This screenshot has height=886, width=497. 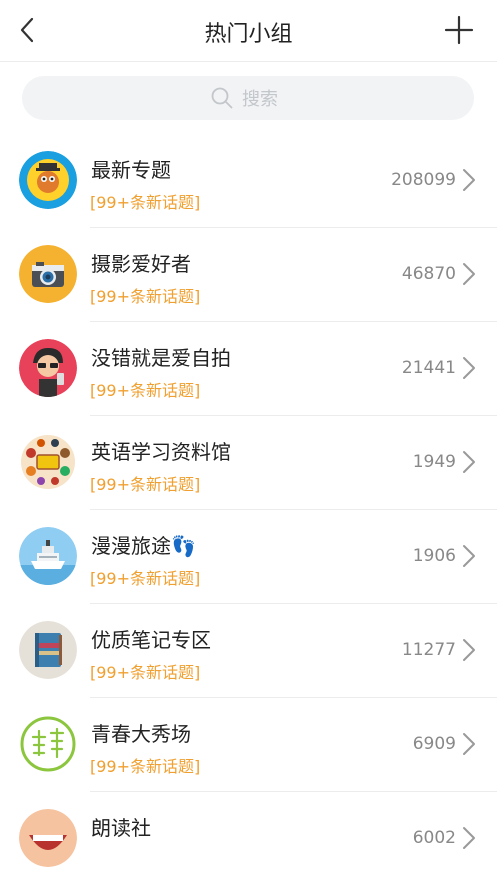 I want to click on top-bar: 热门小组, so click(x=248, y=31).